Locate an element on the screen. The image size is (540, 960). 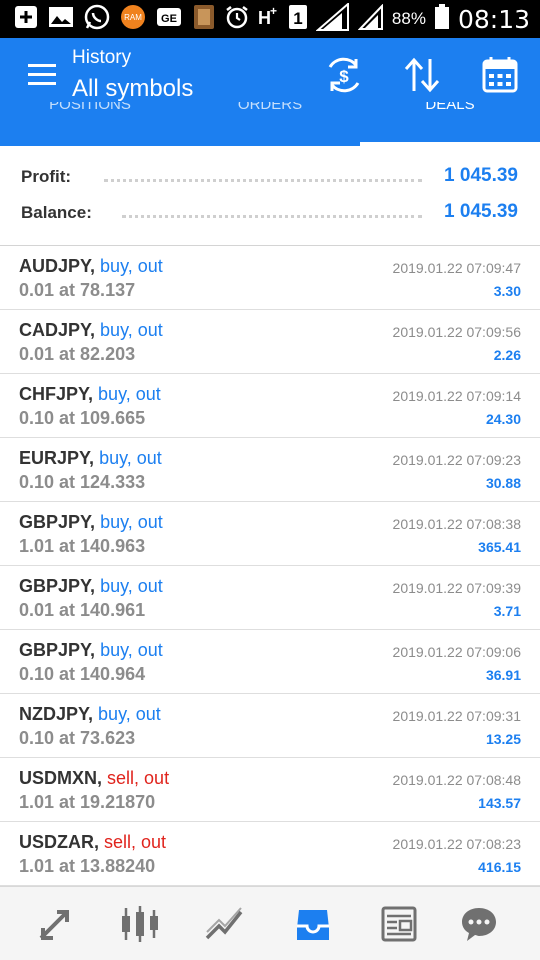
page-title: All symbols is located at coordinates (132, 89).